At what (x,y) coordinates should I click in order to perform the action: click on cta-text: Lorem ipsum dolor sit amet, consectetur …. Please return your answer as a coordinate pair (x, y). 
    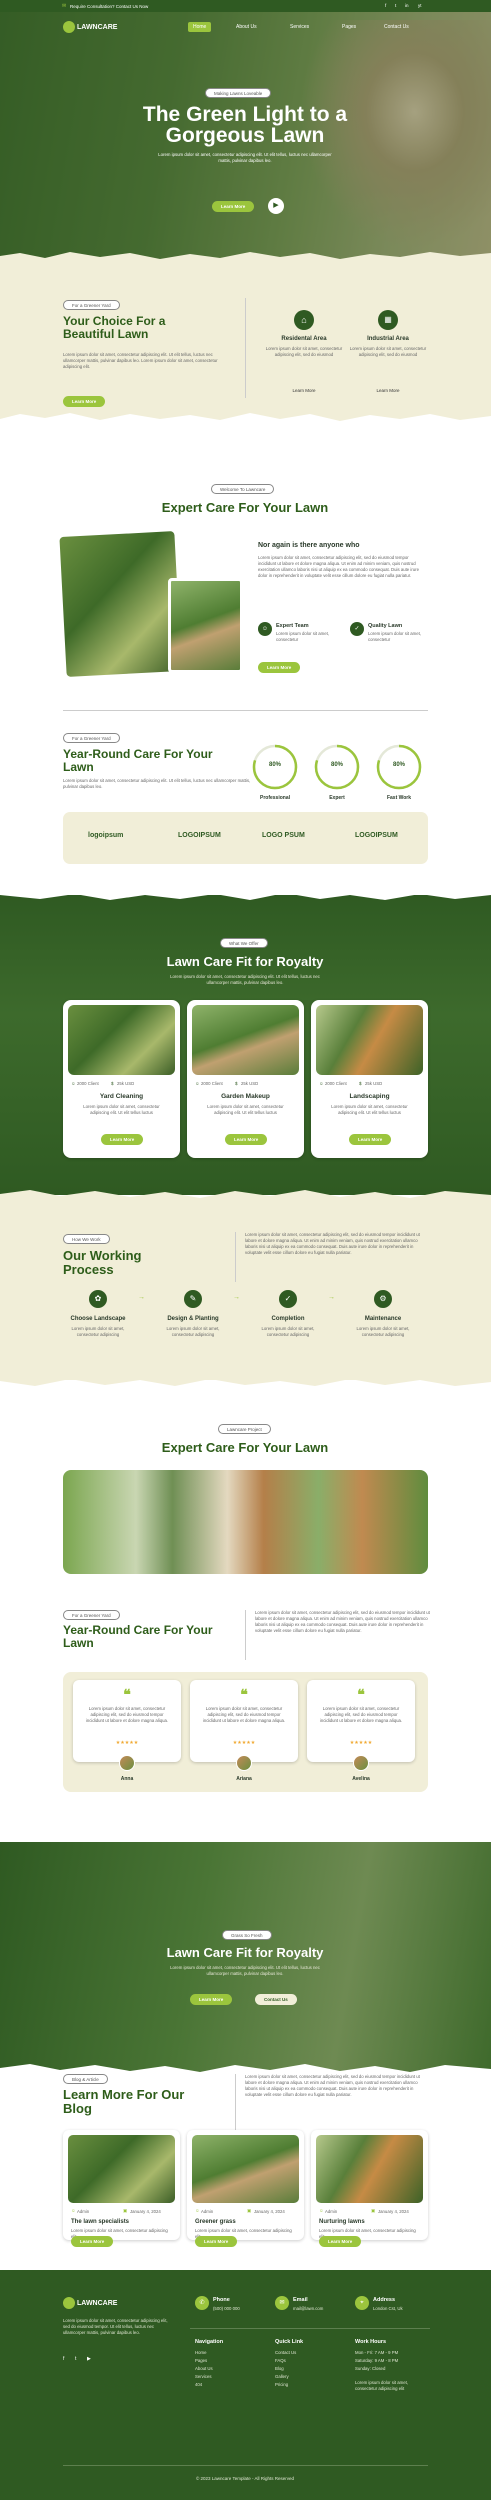
    Looking at the image, I should click on (245, 1970).